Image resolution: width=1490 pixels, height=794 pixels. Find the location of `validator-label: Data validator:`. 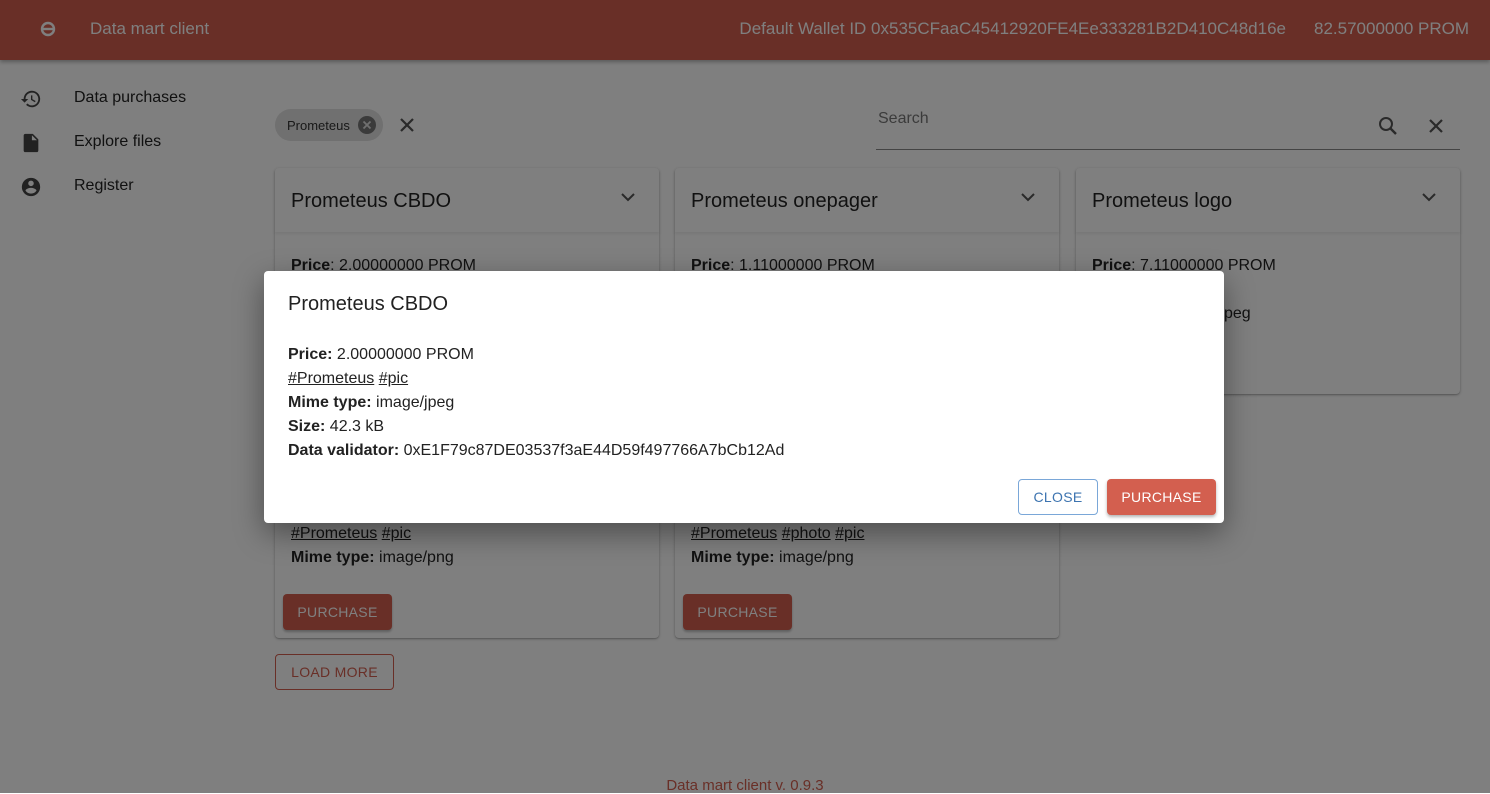

validator-label: Data validator: is located at coordinates (344, 450).